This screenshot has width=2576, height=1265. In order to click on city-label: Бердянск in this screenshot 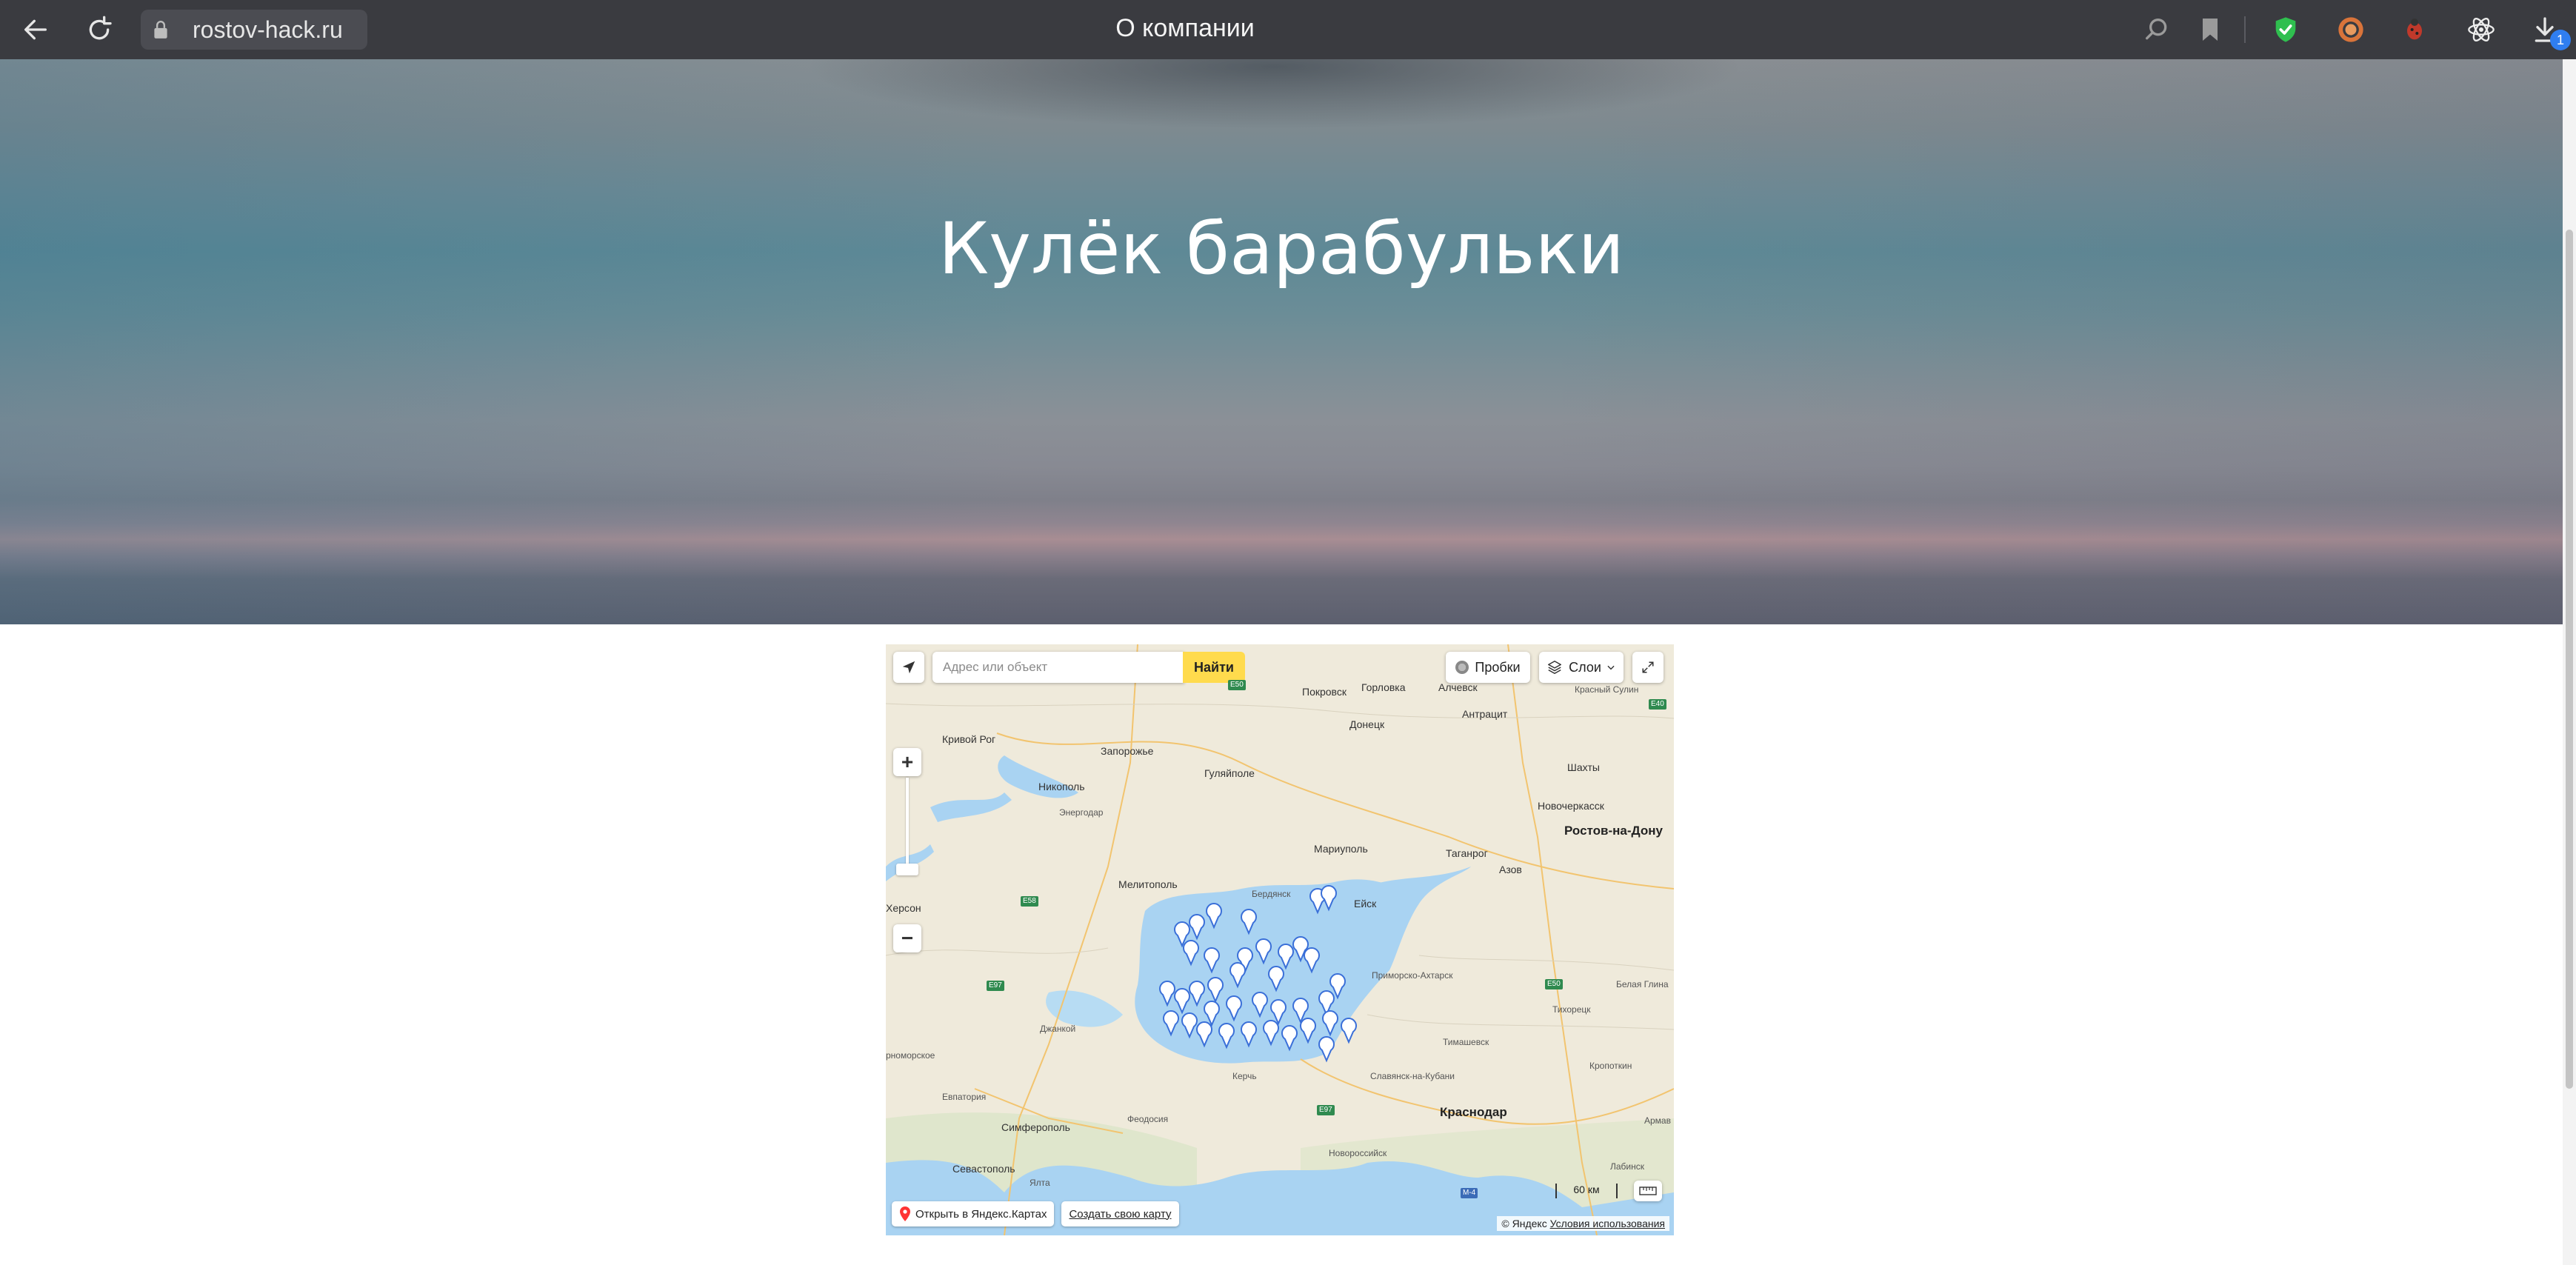, I will do `click(1271, 894)`.